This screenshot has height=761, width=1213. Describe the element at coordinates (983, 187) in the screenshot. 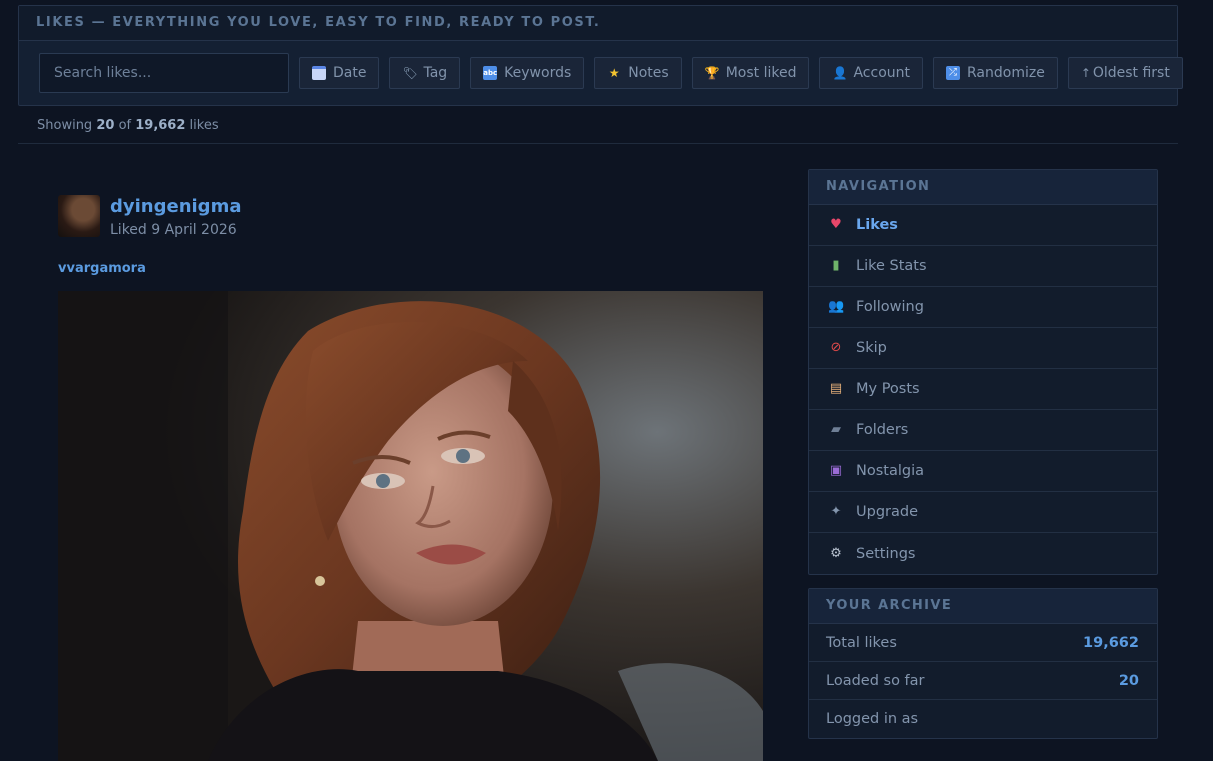

I see `navigation-title: NAVIGATION` at that location.